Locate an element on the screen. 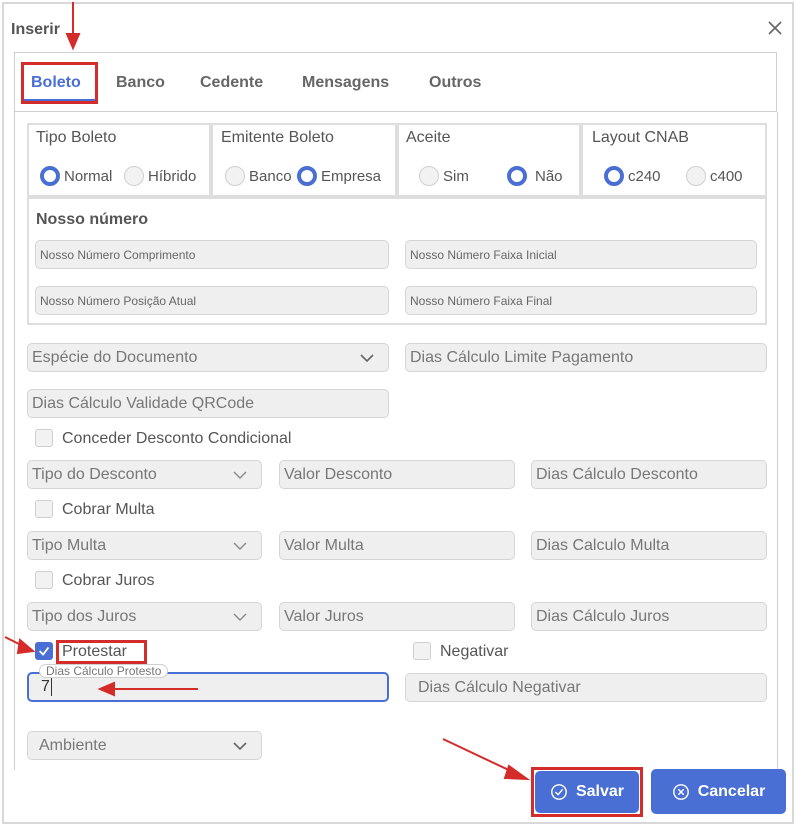 The width and height of the screenshot is (796, 826). tab-banco: Banco is located at coordinates (140, 83).